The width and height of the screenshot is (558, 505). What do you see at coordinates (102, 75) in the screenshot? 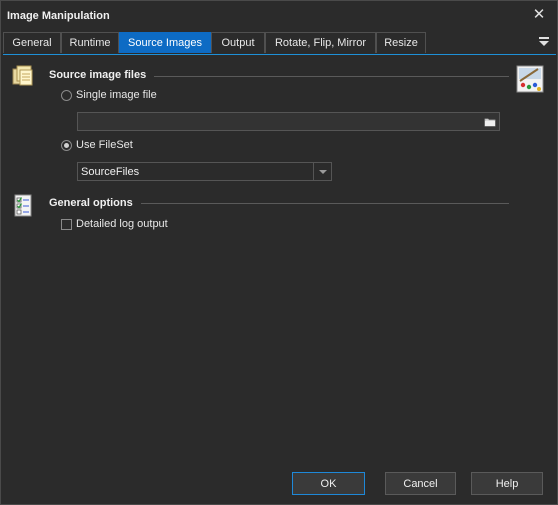
I see `source-section-title: Source image files` at bounding box center [102, 75].